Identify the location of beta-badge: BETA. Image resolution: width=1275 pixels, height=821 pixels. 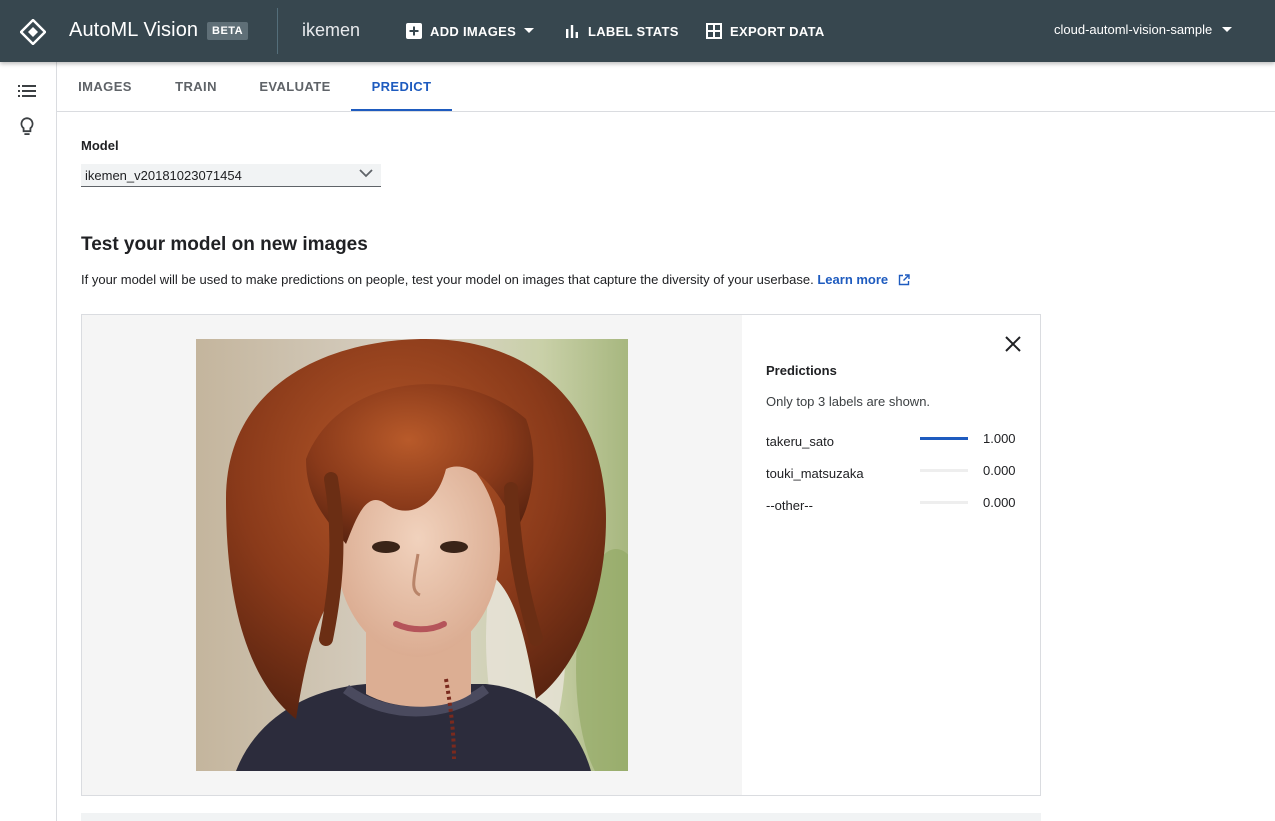
(228, 31).